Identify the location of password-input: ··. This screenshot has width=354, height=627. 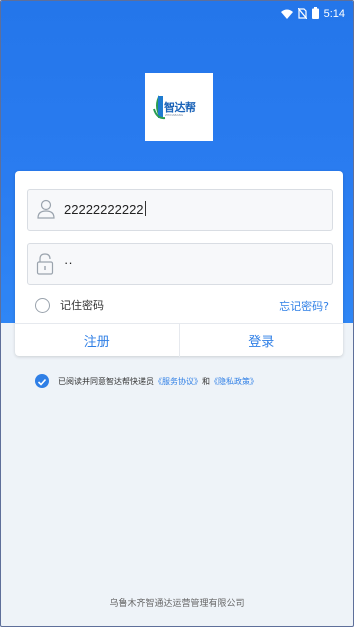
(68, 262).